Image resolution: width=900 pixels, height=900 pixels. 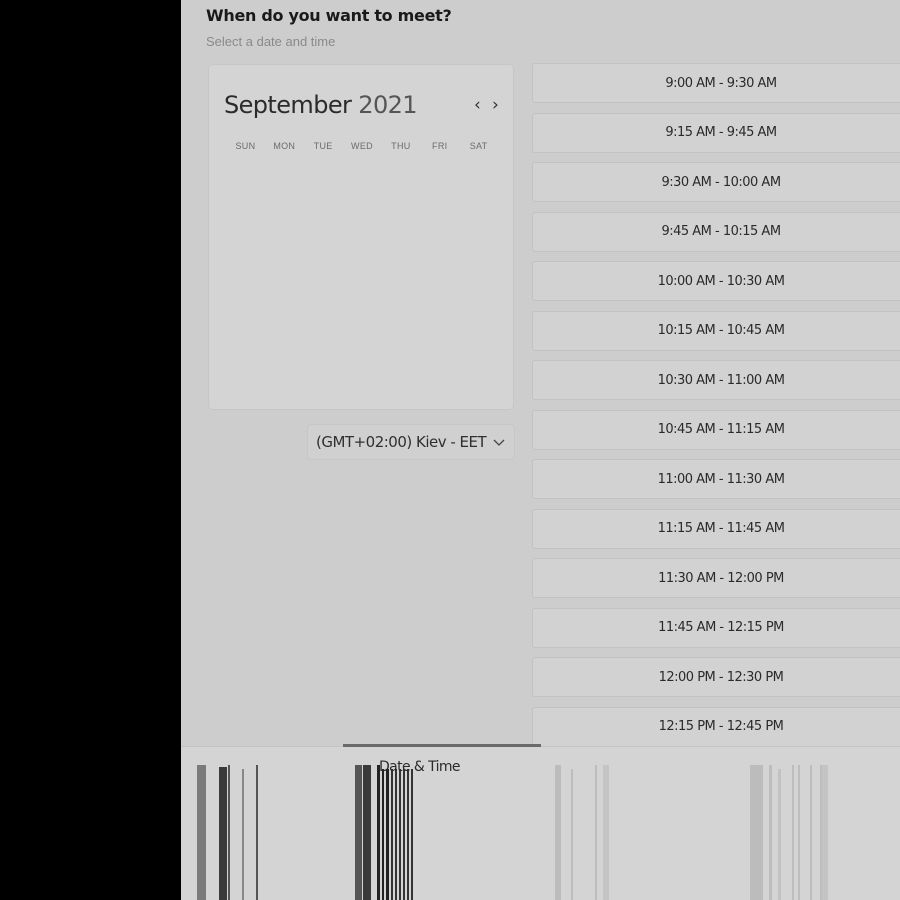 What do you see at coordinates (721, 281) in the screenshot?
I see `time-slot-label: 10:00 AM - 10:30 AM` at bounding box center [721, 281].